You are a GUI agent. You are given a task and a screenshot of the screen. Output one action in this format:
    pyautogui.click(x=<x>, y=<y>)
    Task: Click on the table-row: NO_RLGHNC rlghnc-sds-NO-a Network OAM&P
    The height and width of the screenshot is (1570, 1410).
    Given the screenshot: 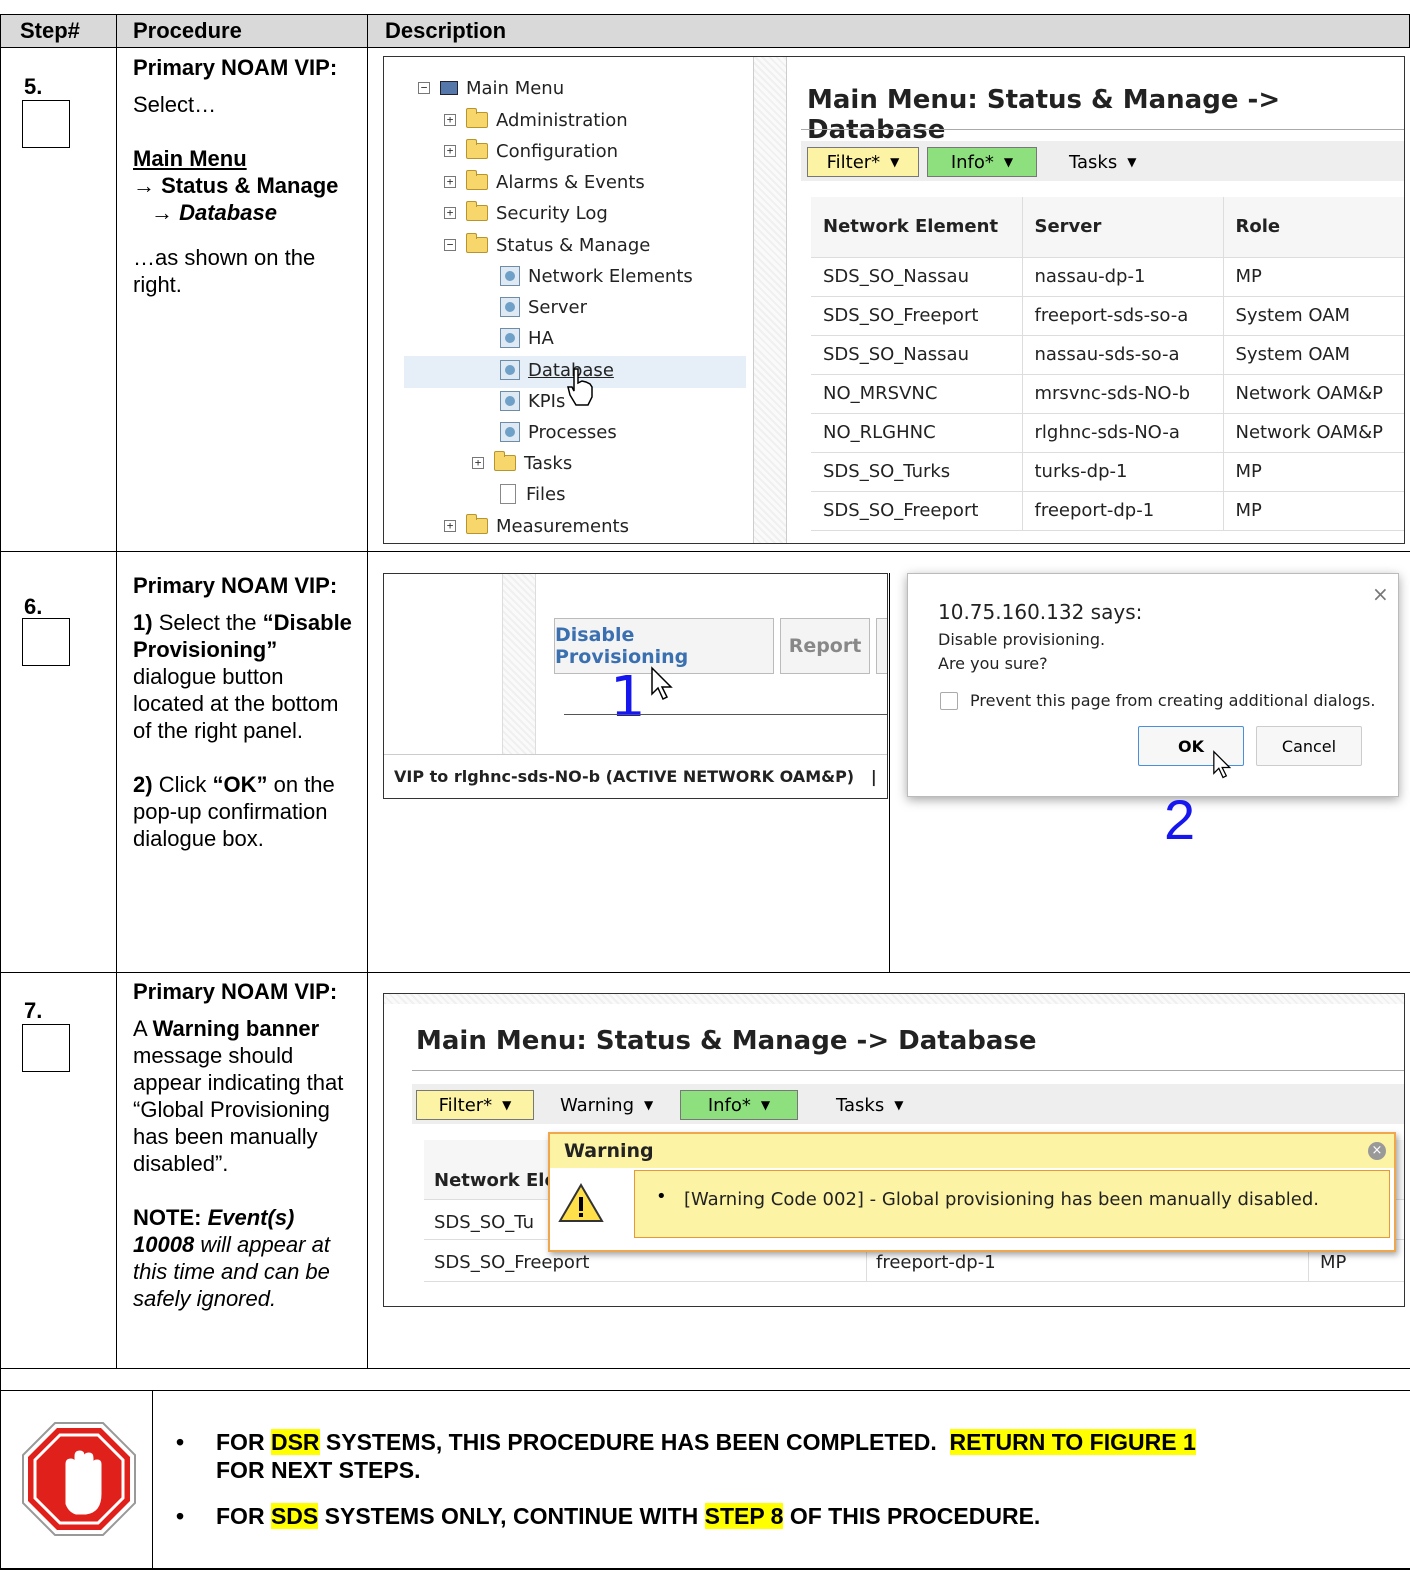 What is the action you would take?
    pyautogui.click(x=1107, y=433)
    